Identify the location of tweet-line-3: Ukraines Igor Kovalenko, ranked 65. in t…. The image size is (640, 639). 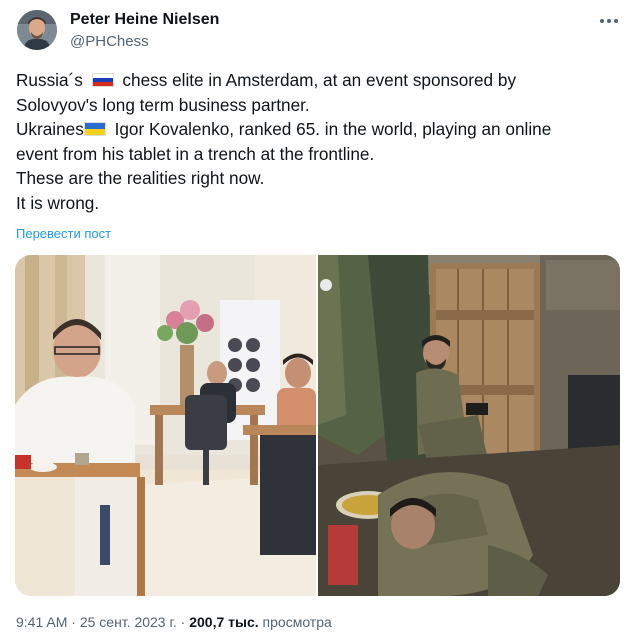
(321, 129).